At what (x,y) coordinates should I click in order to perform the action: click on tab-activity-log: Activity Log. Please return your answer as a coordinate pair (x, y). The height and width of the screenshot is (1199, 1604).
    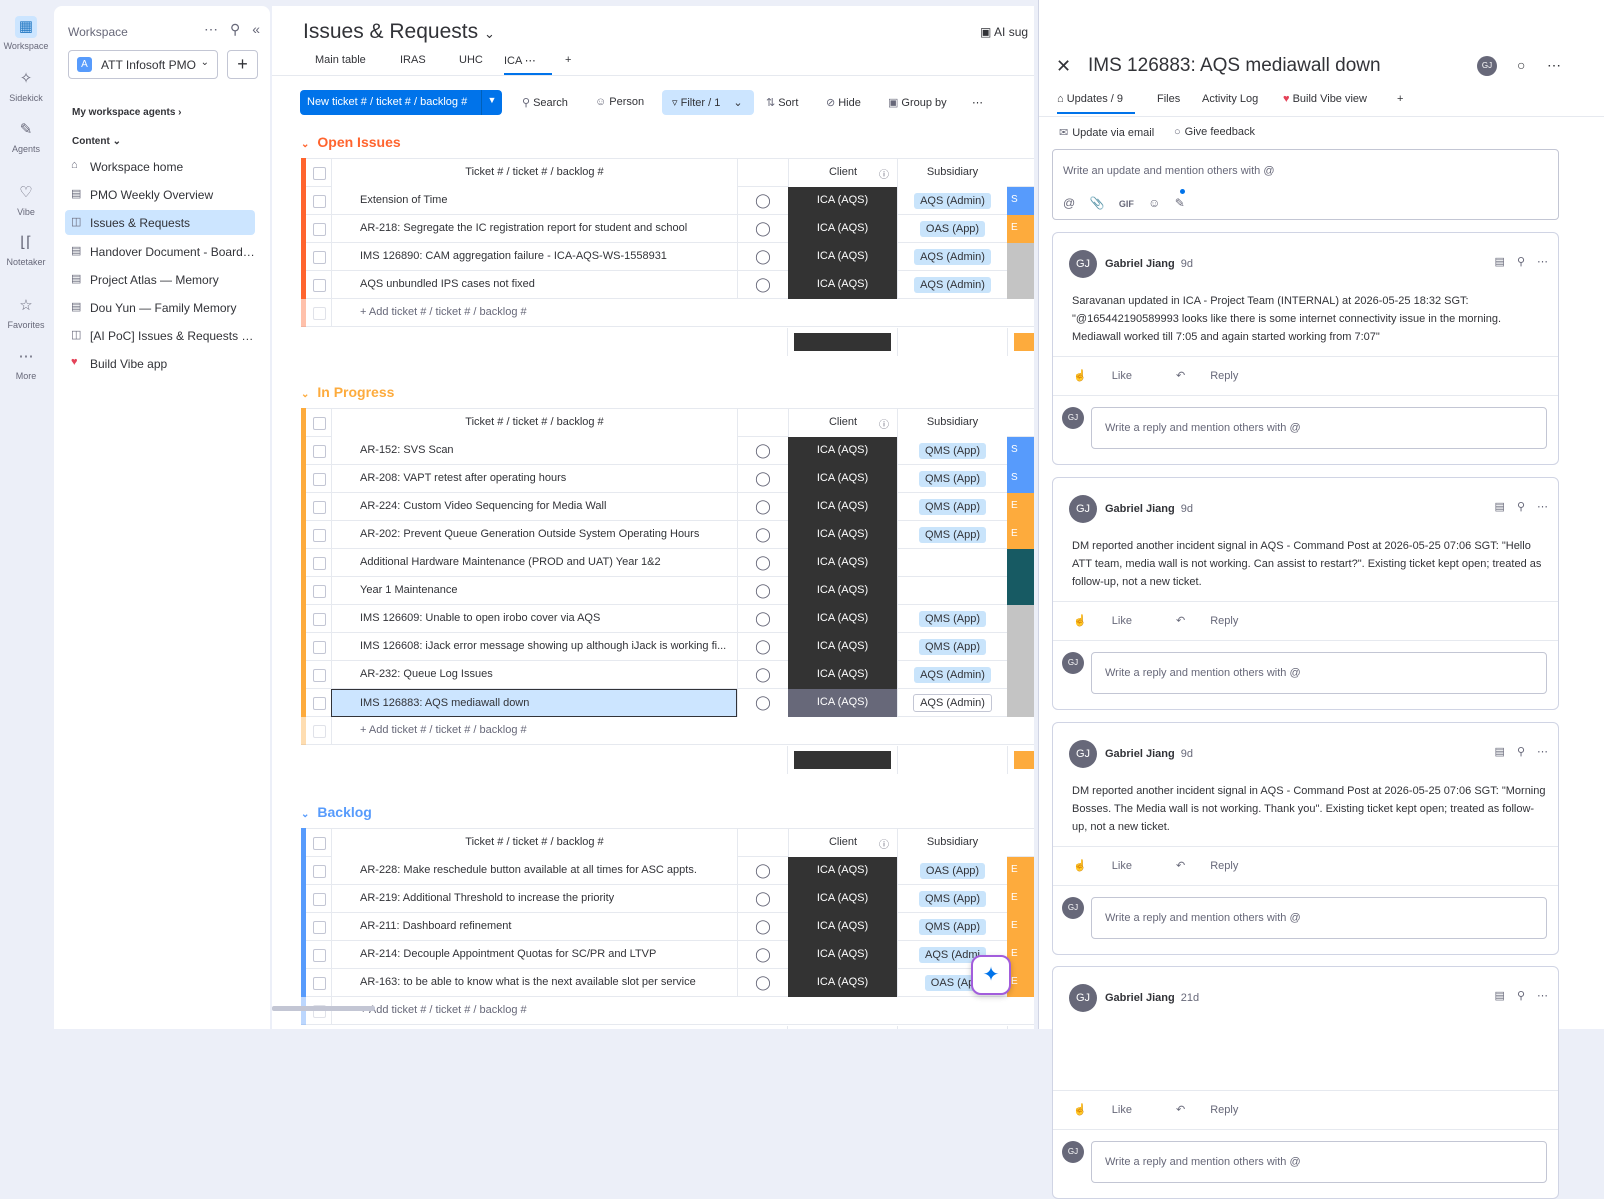
    Looking at the image, I should click on (1230, 99).